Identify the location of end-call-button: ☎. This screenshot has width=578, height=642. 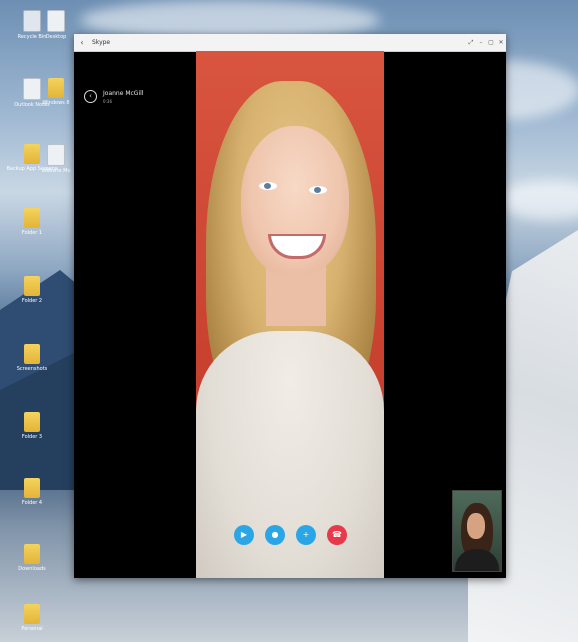
(337, 535).